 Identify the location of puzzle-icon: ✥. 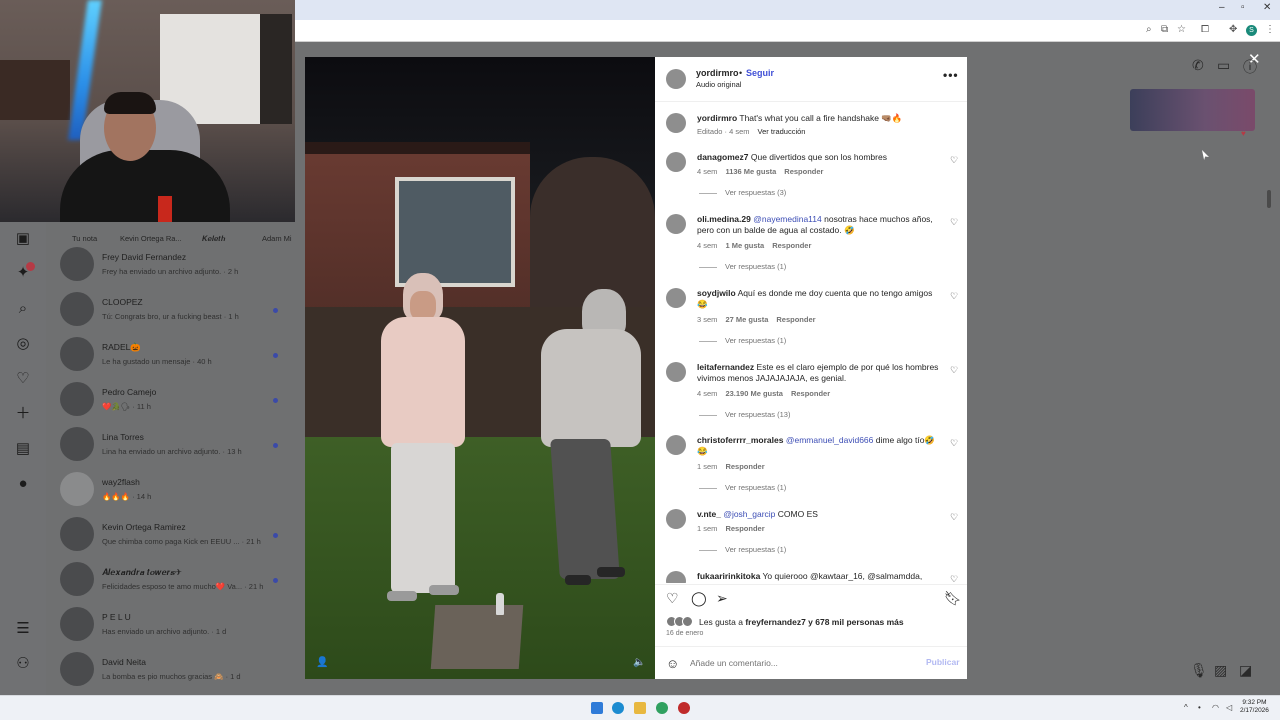
(1233, 29).